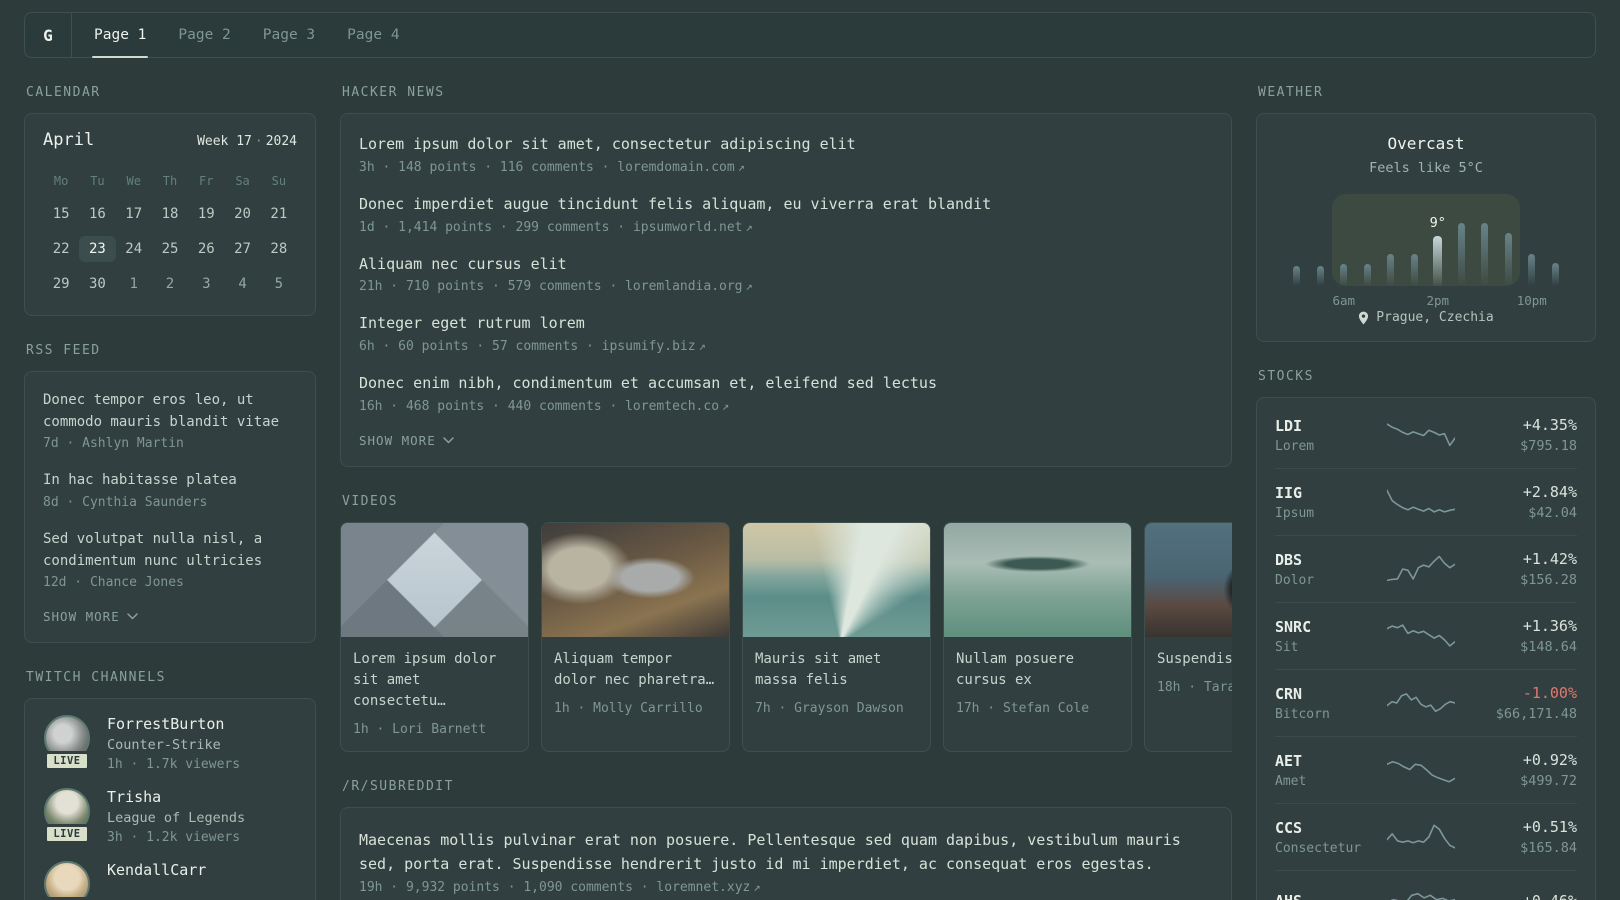  Describe the element at coordinates (48, 35) in the screenshot. I see `app-logo: G` at that location.